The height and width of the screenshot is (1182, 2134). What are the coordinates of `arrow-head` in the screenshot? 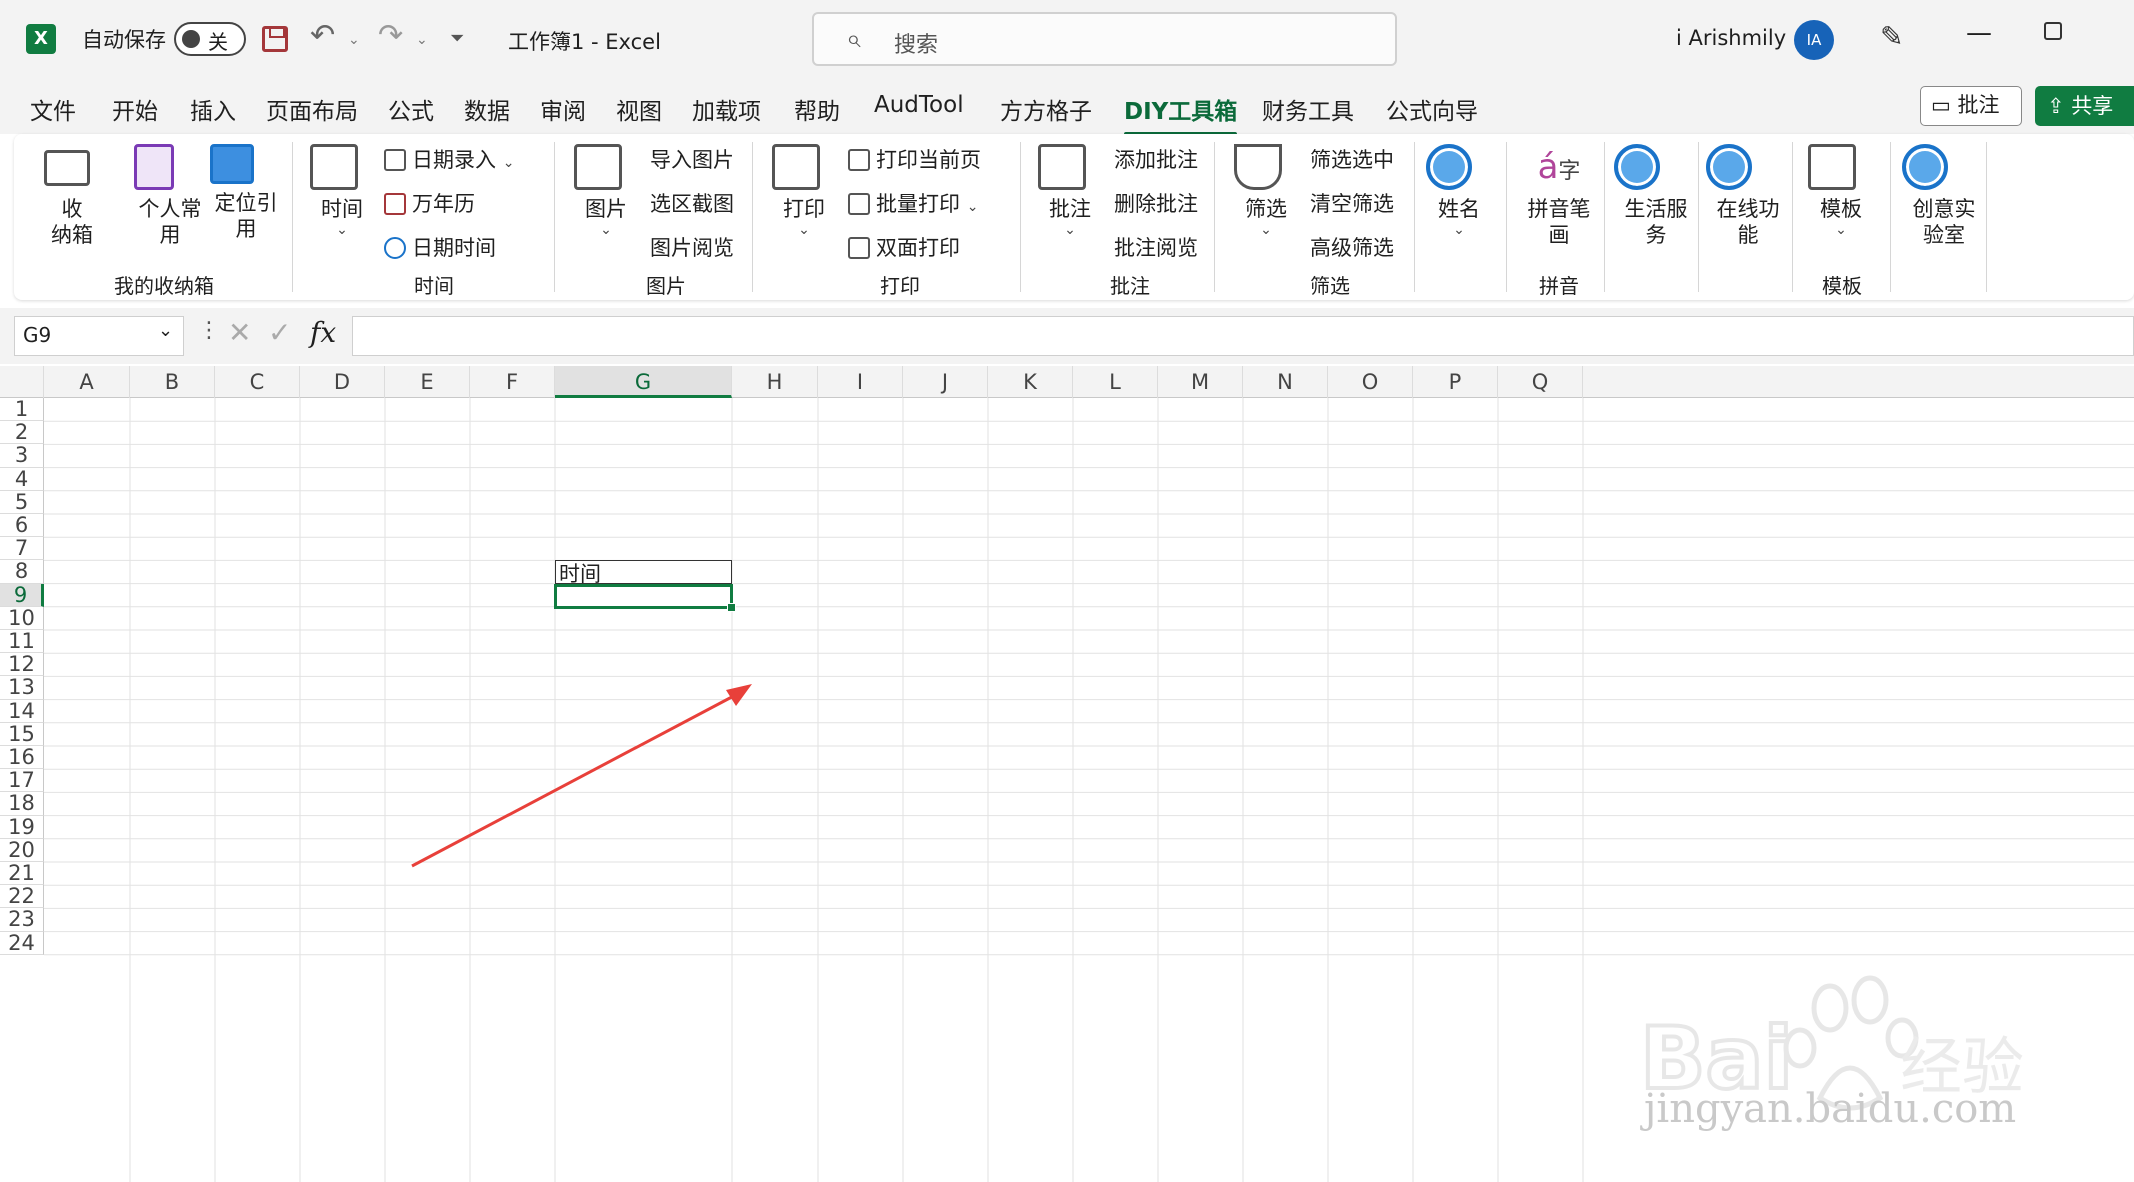 It's located at (739, 695).